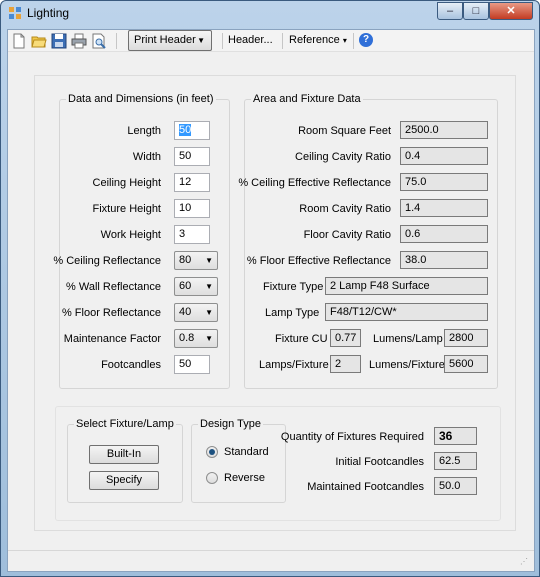  Describe the element at coordinates (301, 339) in the screenshot. I see `fixture-cu-label: Fixture CU` at that location.